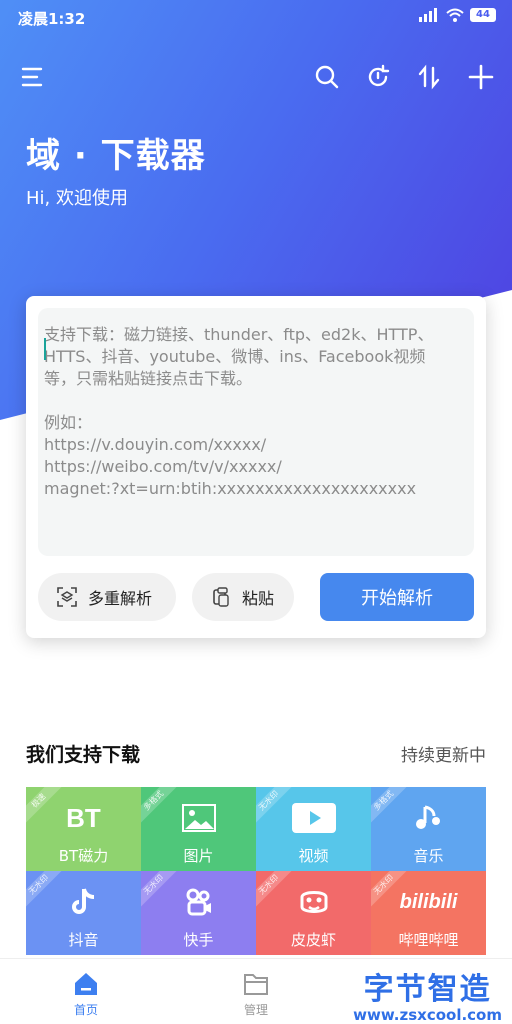 The height and width of the screenshot is (1024, 512). I want to click on tile-image: 多格式 图片, so click(198, 829).